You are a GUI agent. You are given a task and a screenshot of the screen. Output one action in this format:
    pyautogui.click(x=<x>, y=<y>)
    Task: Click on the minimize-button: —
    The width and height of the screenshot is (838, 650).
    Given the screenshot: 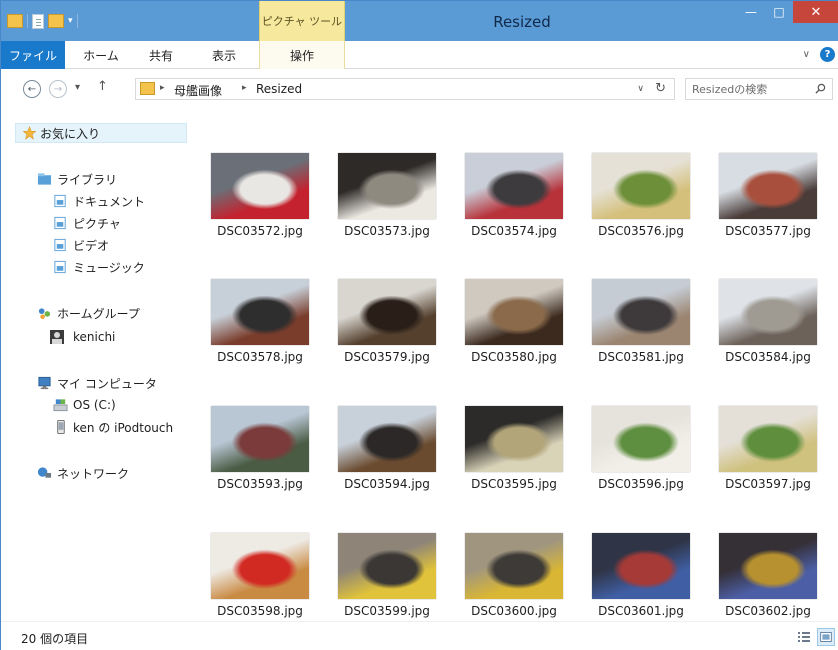 What is the action you would take?
    pyautogui.click(x=751, y=12)
    